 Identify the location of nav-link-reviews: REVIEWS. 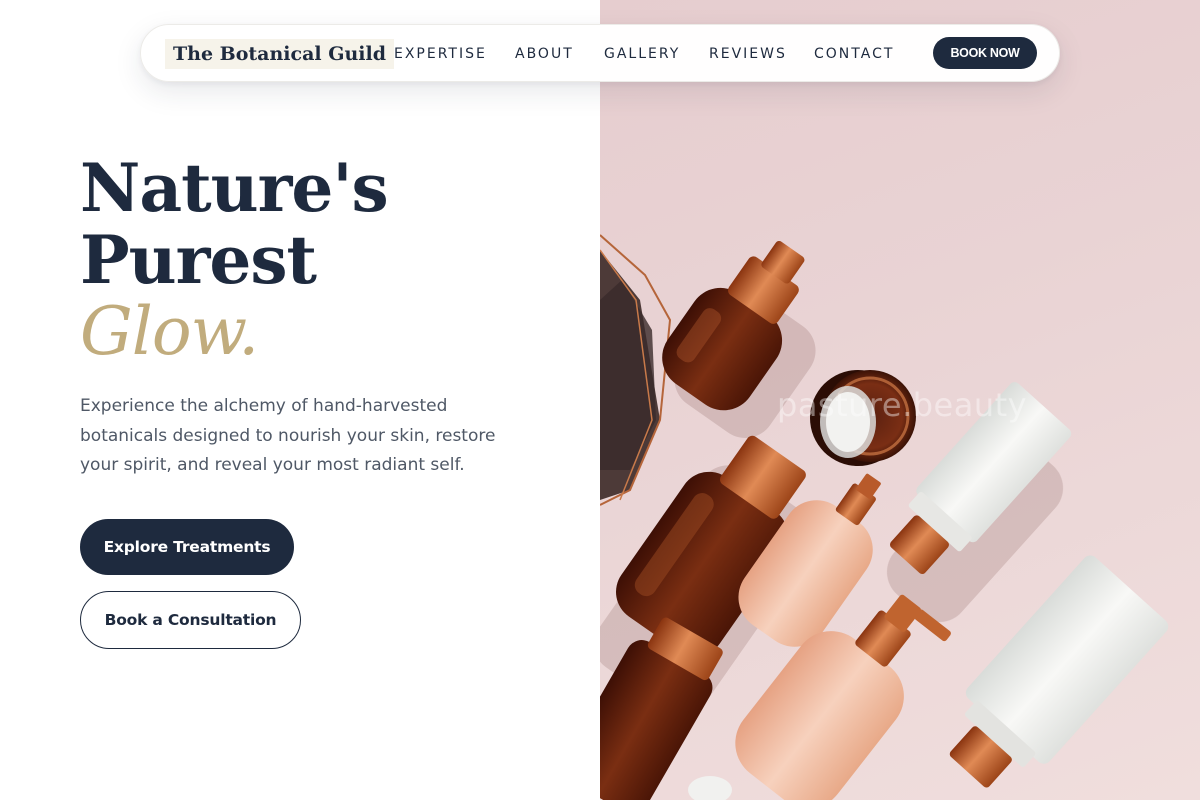
(748, 54).